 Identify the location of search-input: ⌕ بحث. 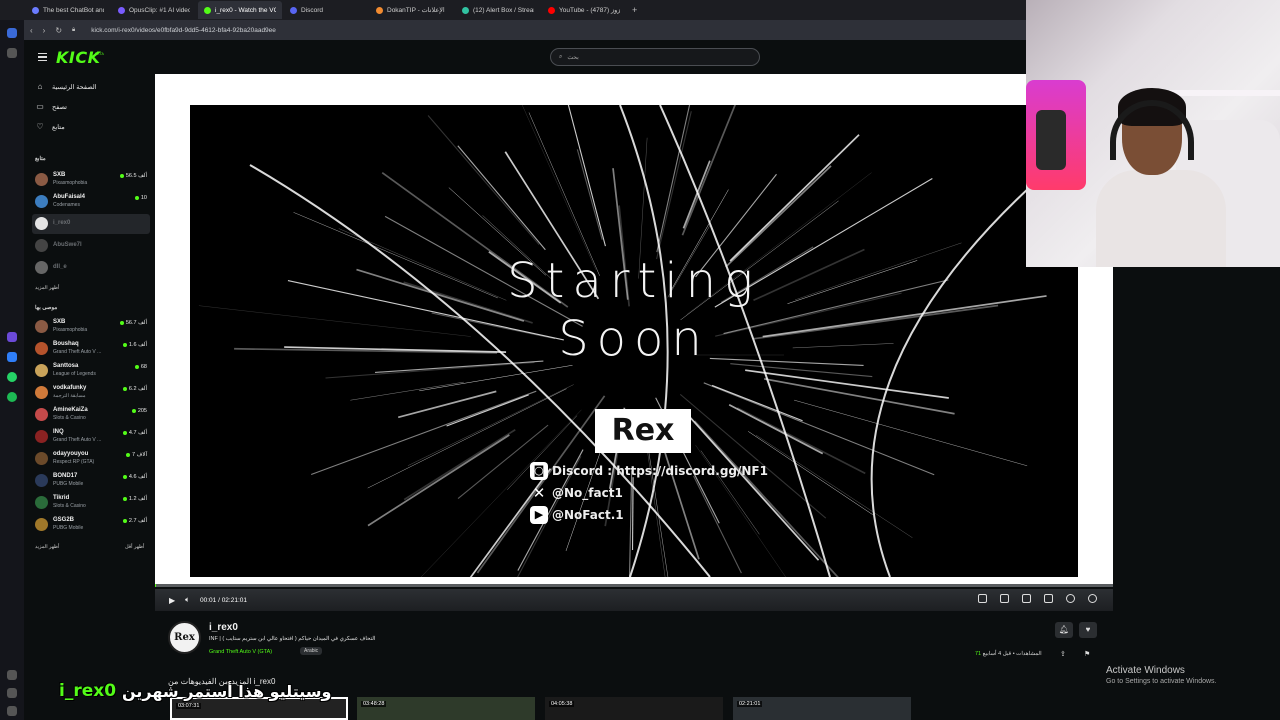
(655, 57).